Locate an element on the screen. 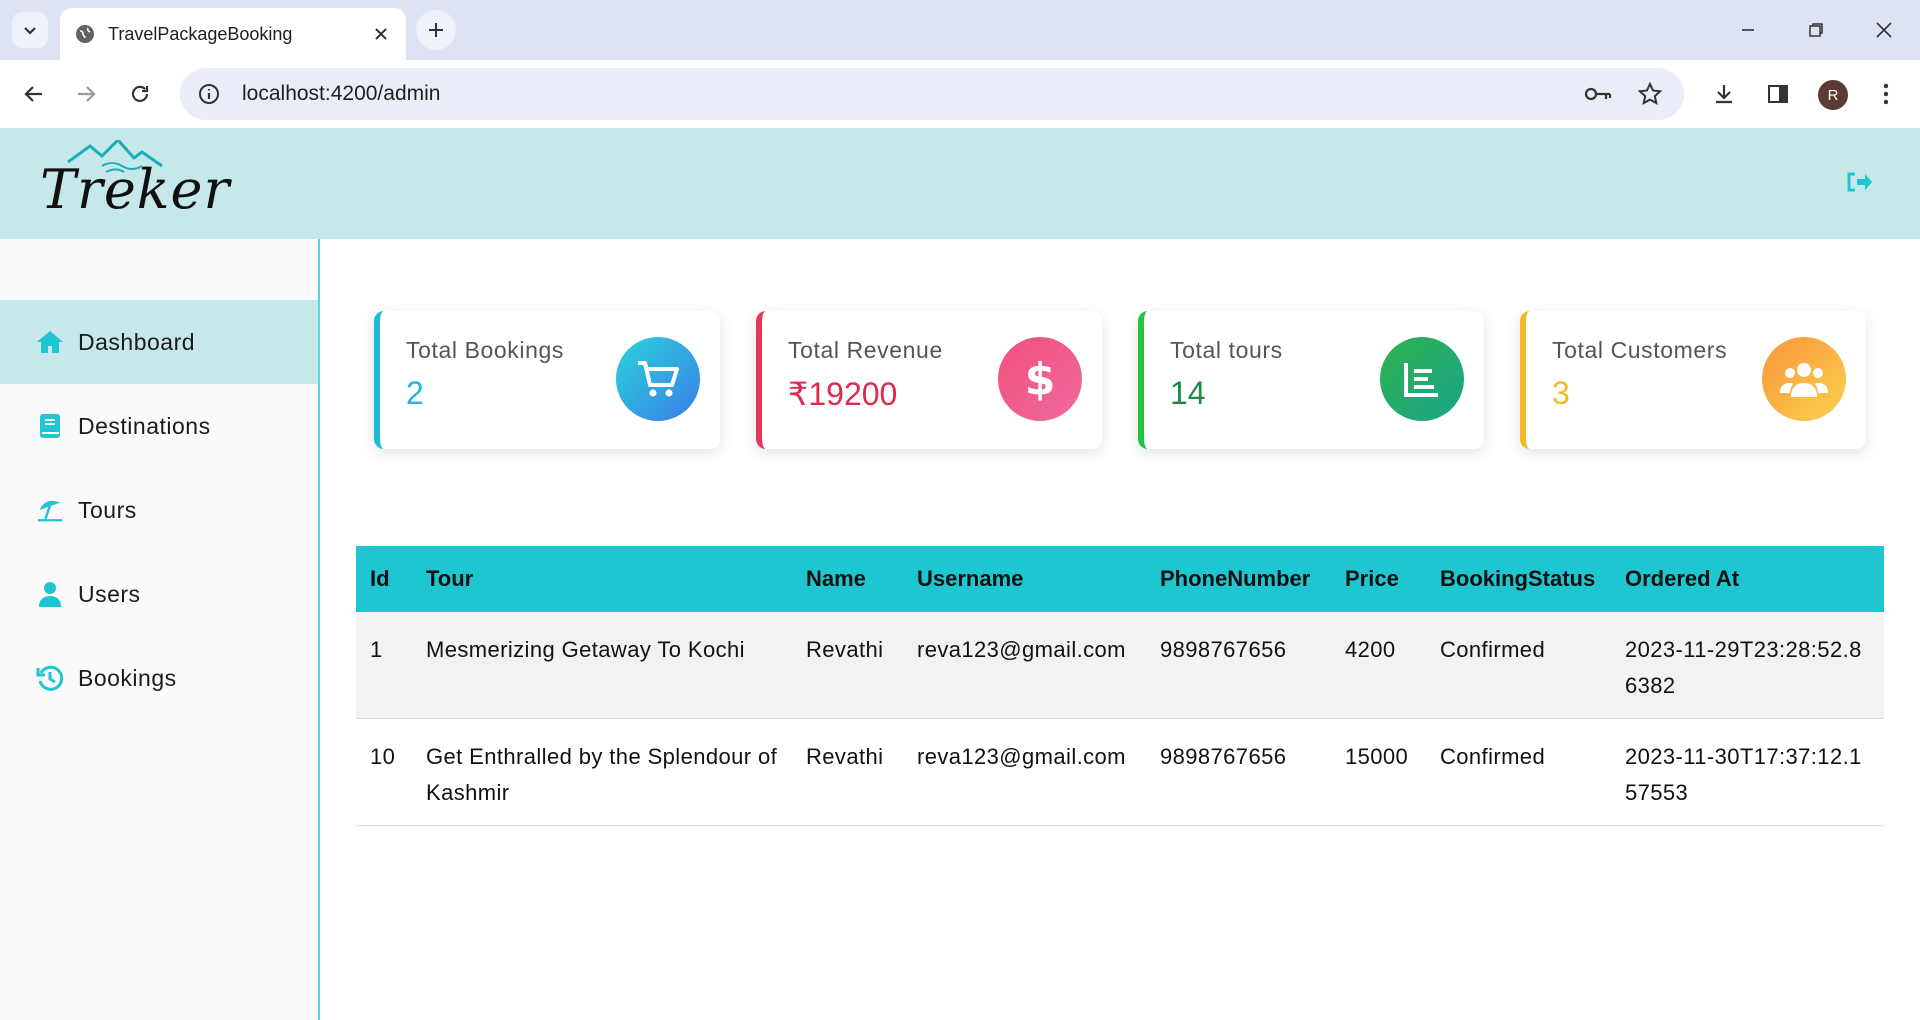 The height and width of the screenshot is (1020, 1920). stat-card-bookings: Total Bookings 2 is located at coordinates (547, 380).